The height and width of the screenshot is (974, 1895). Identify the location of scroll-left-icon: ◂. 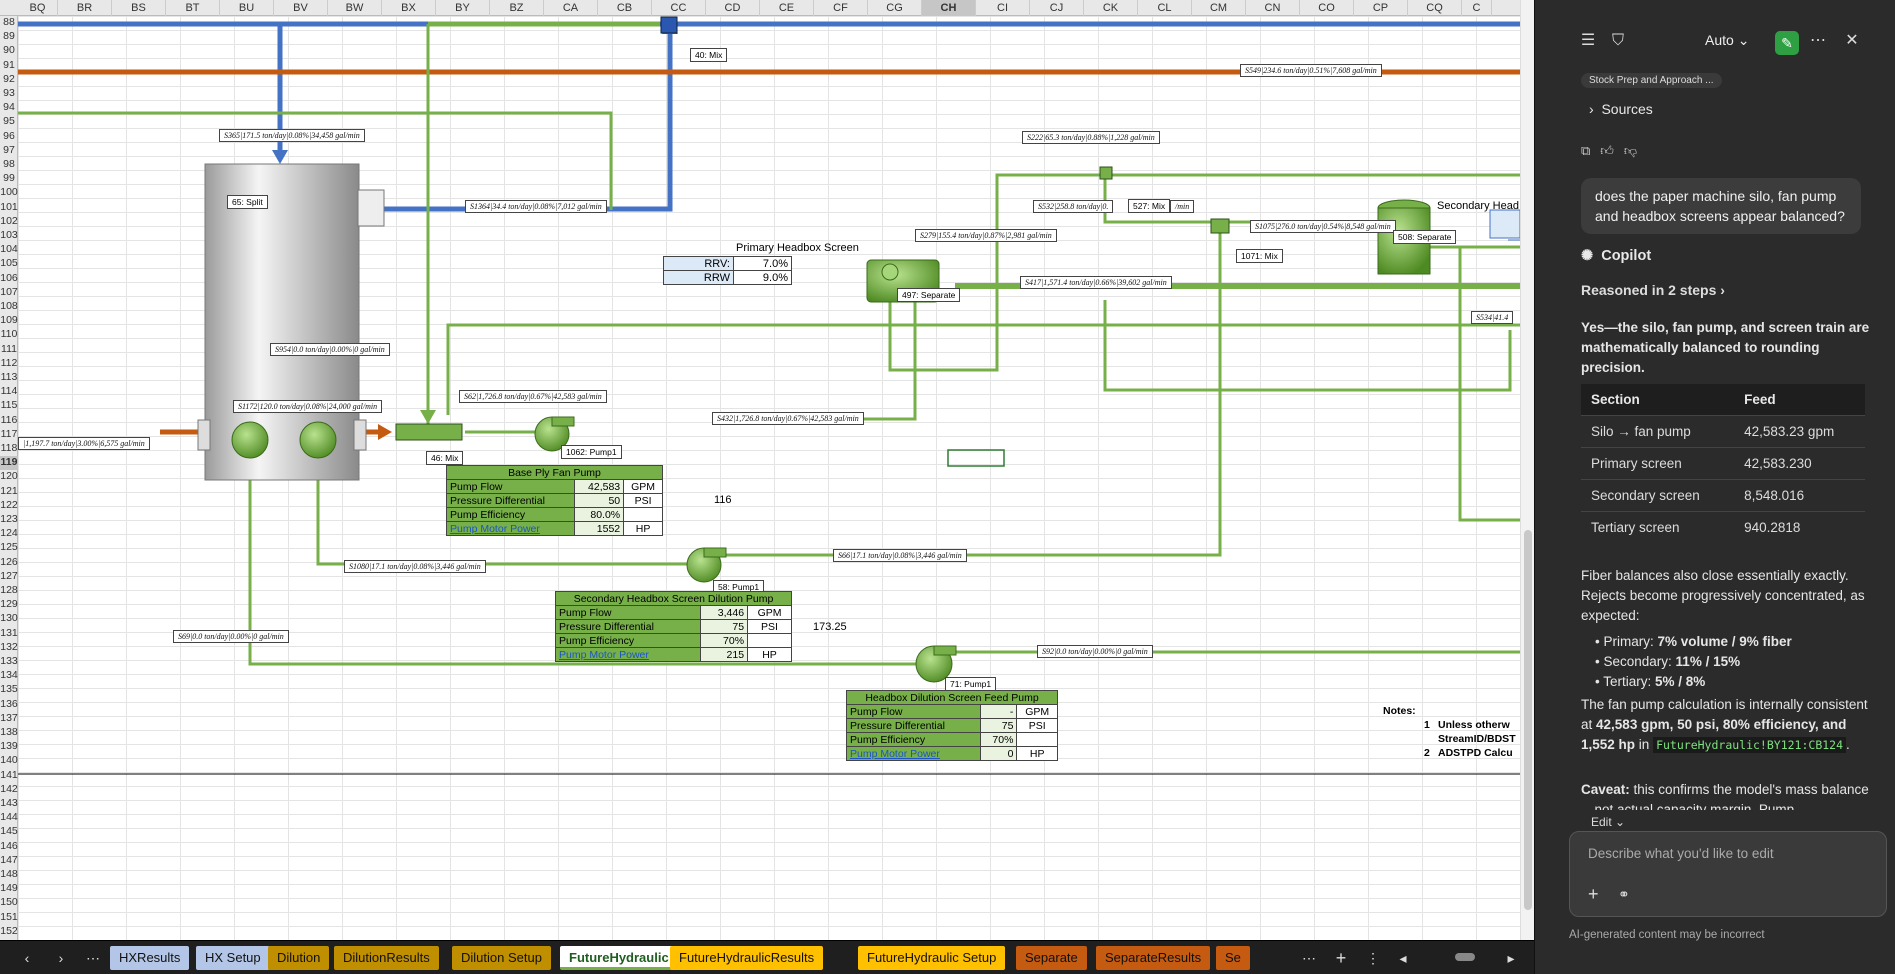
(1403, 958).